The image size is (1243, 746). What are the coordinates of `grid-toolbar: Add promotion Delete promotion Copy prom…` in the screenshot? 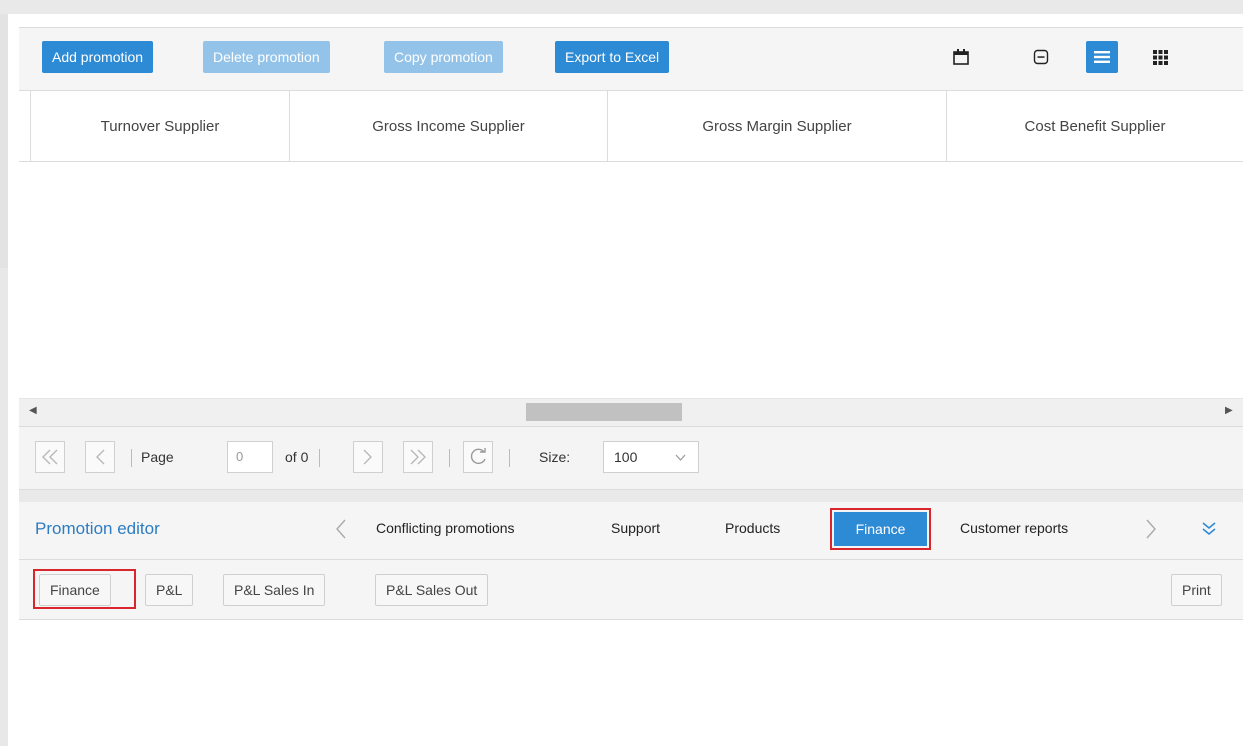 It's located at (631, 58).